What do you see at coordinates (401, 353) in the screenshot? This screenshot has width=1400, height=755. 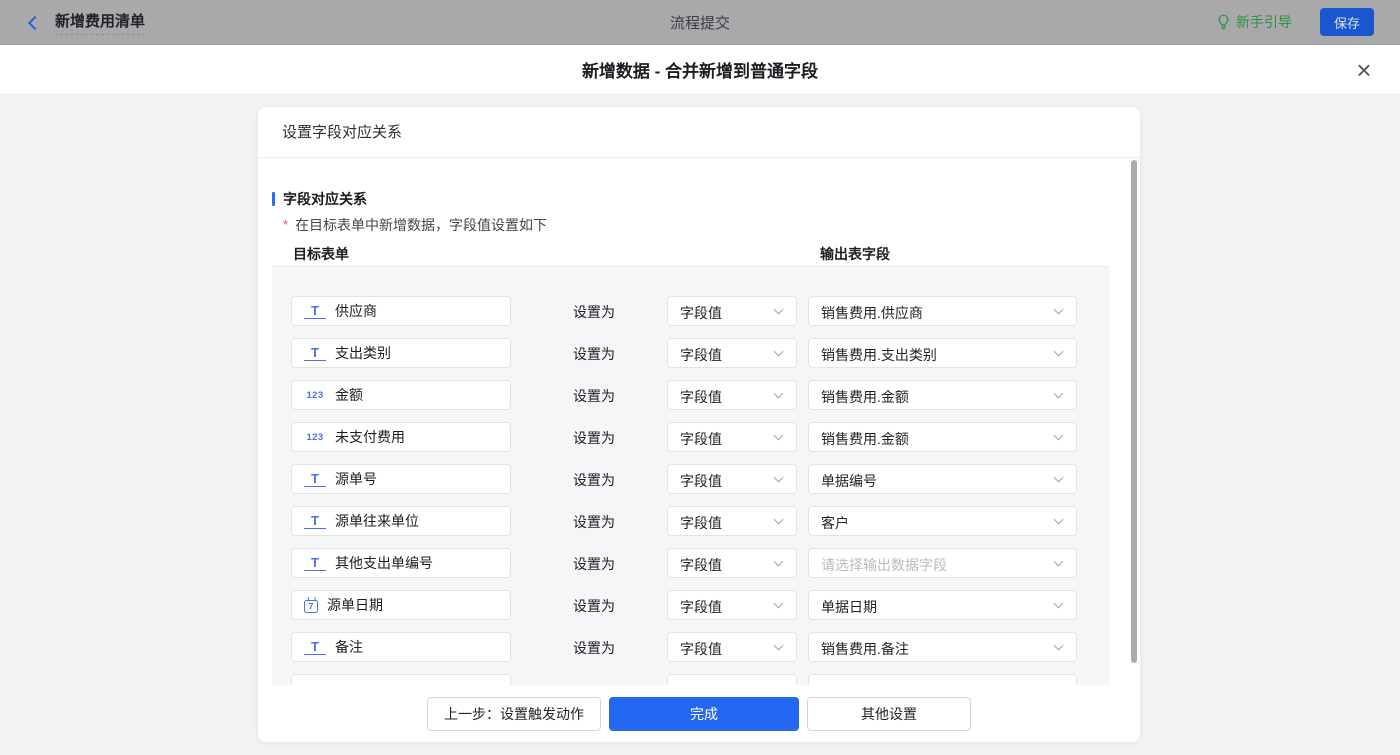 I see `target-field-box: T 支出类别` at bounding box center [401, 353].